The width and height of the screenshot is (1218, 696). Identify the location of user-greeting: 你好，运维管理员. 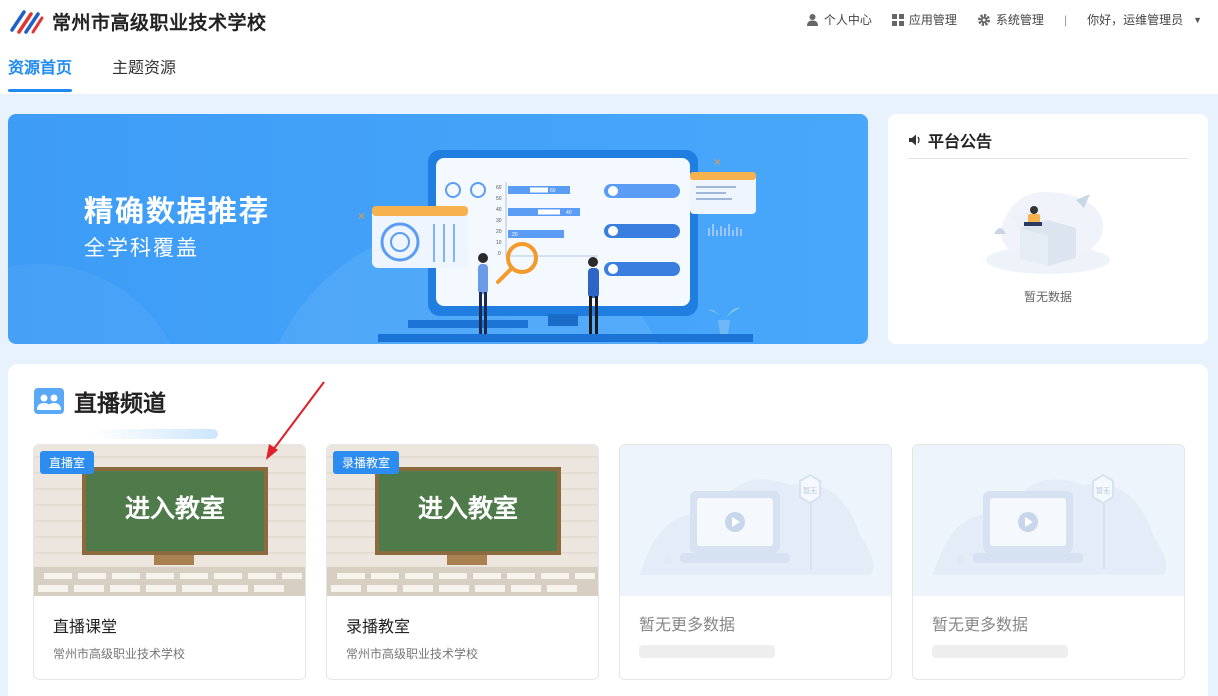
(1135, 19).